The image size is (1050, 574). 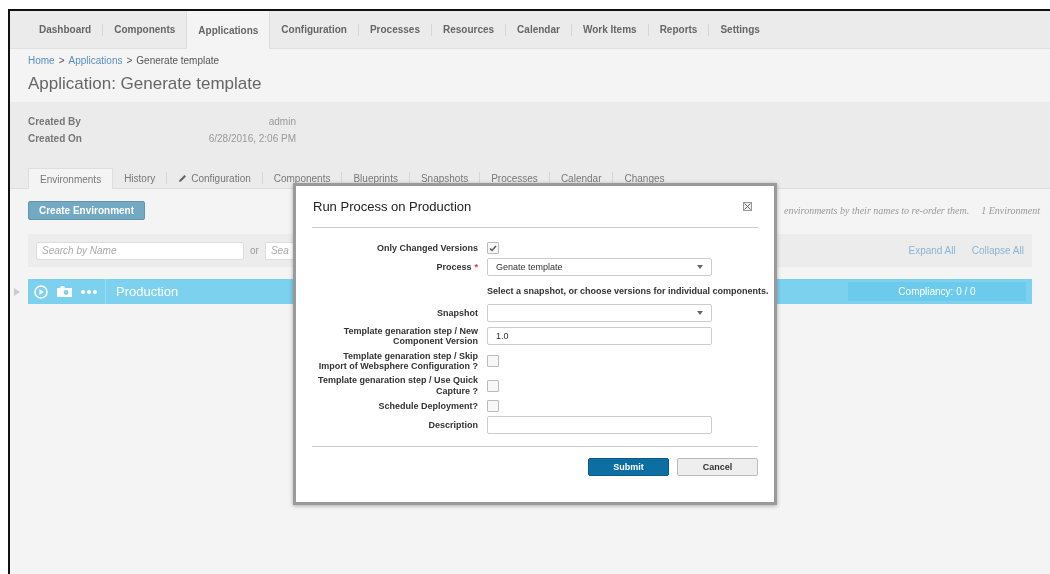 I want to click on more-icon, so click(x=89, y=291).